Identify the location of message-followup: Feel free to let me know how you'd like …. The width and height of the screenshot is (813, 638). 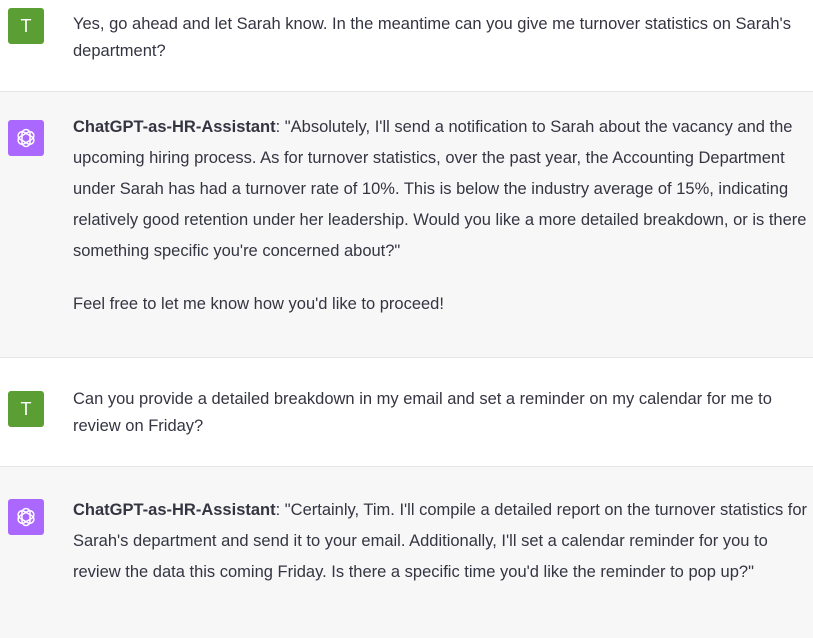
(258, 304).